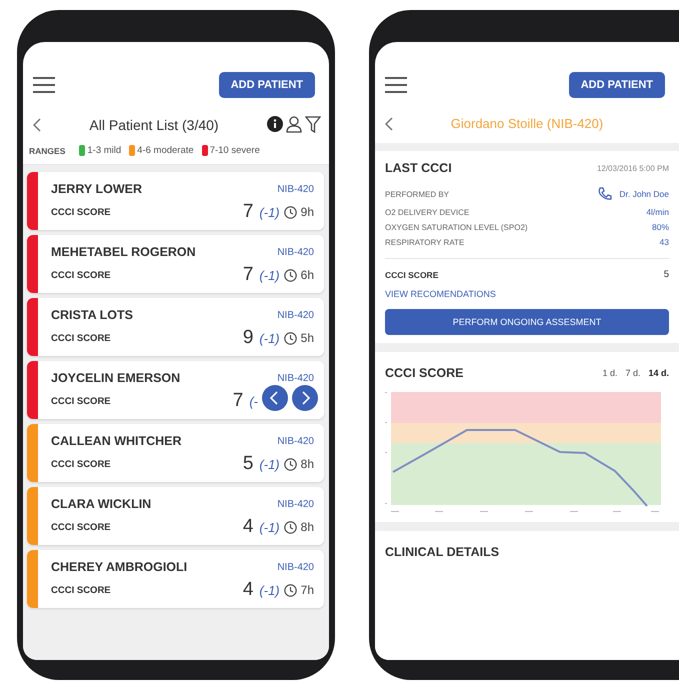  I want to click on patient-card: JOYCELIN EMERSON NIB-420 CCCI SCORE 7 (-, so click(175, 390).